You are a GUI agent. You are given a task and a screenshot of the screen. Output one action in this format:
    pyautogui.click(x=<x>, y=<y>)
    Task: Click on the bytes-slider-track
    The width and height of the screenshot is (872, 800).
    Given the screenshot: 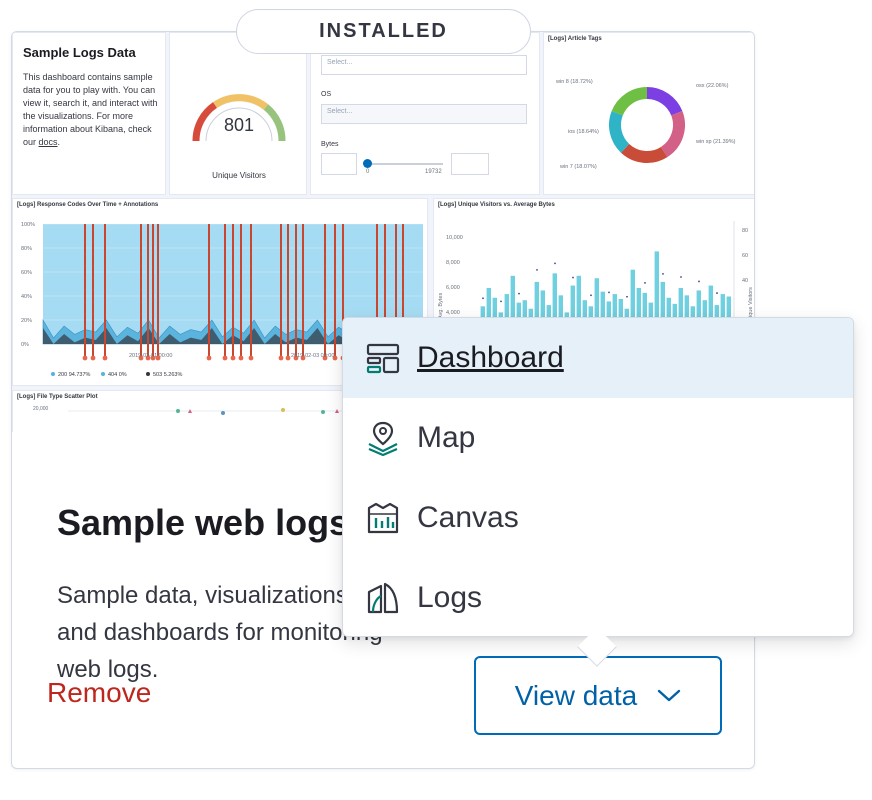 What is the action you would take?
    pyautogui.click(x=405, y=164)
    